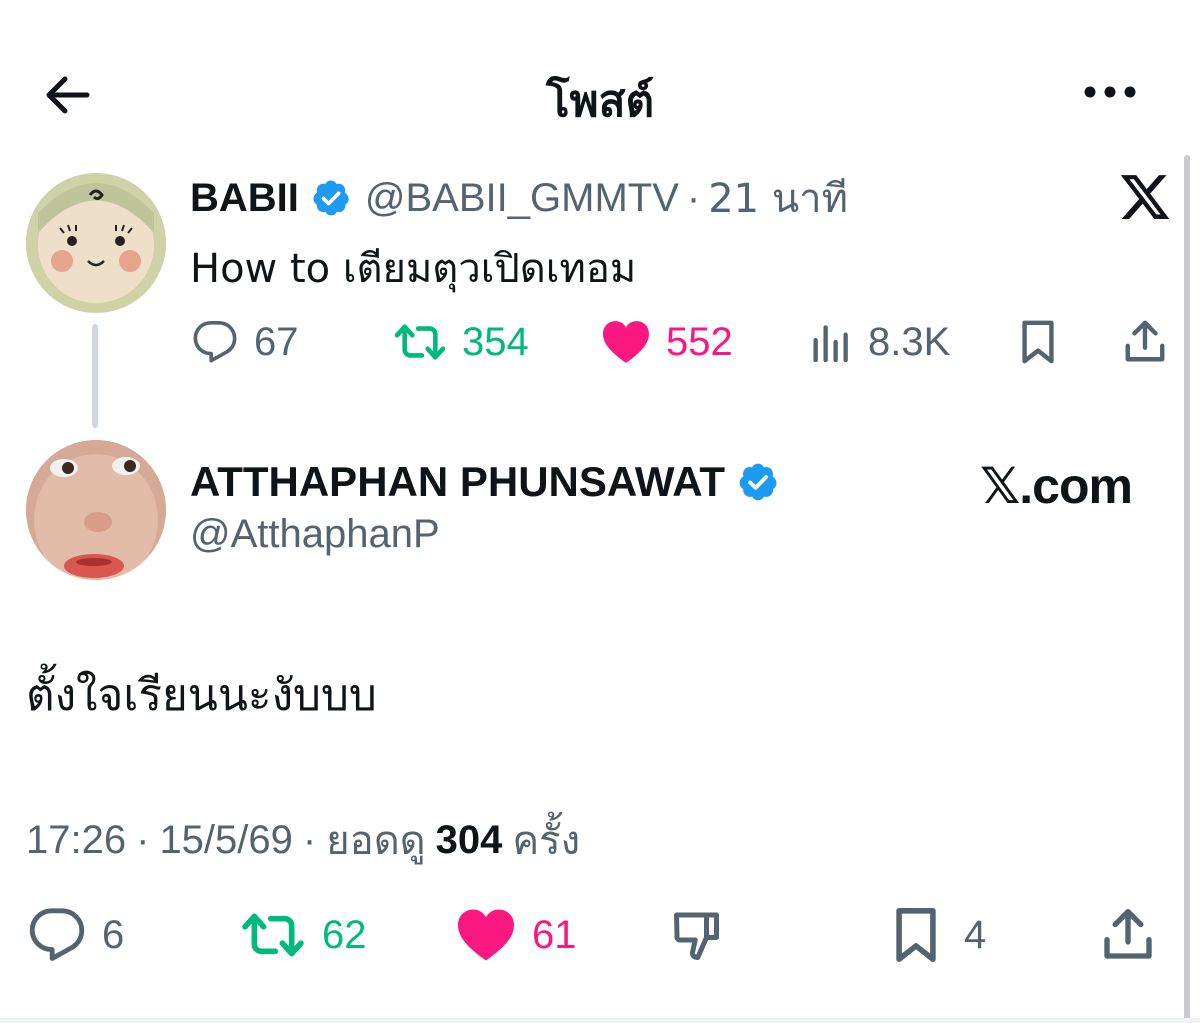 This screenshot has width=1200, height=1023. Describe the element at coordinates (522, 198) in the screenshot. I see `handle: @BABII_GMMTV` at that location.